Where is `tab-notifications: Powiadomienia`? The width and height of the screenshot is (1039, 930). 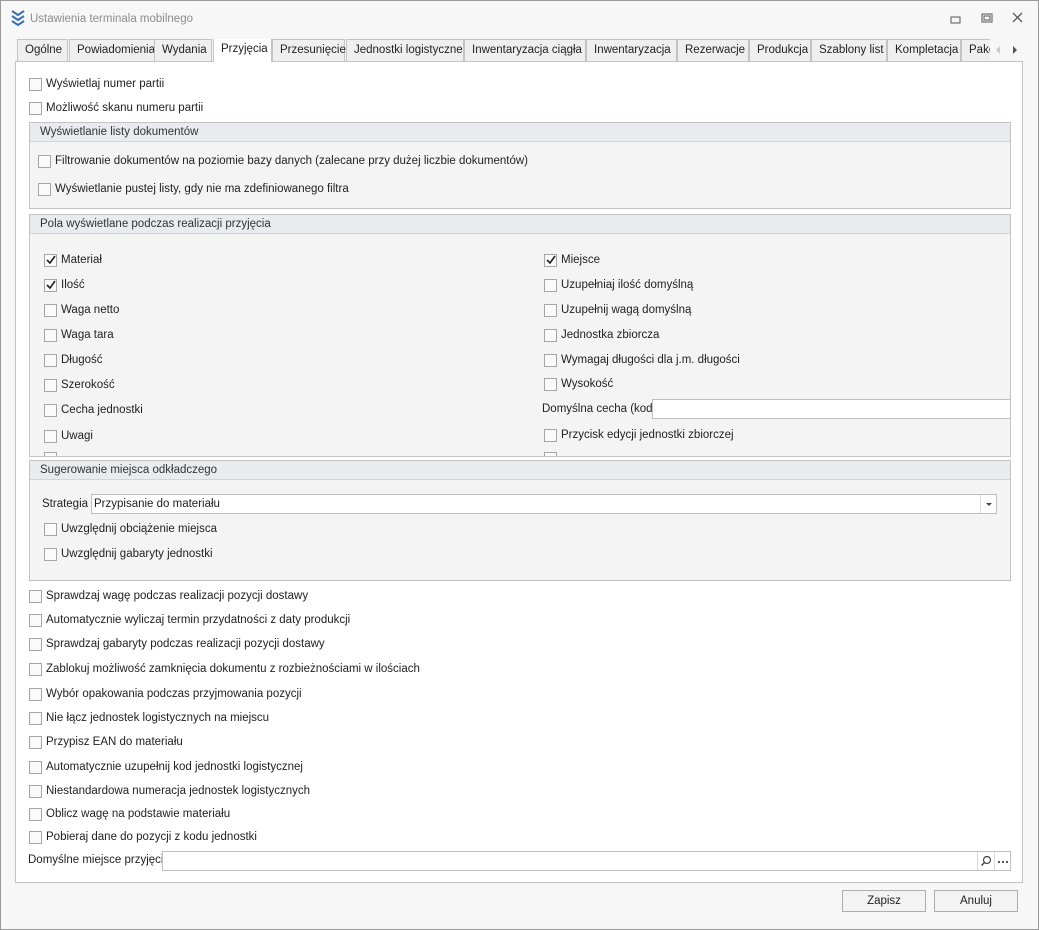 tab-notifications: Powiadomienia is located at coordinates (116, 50).